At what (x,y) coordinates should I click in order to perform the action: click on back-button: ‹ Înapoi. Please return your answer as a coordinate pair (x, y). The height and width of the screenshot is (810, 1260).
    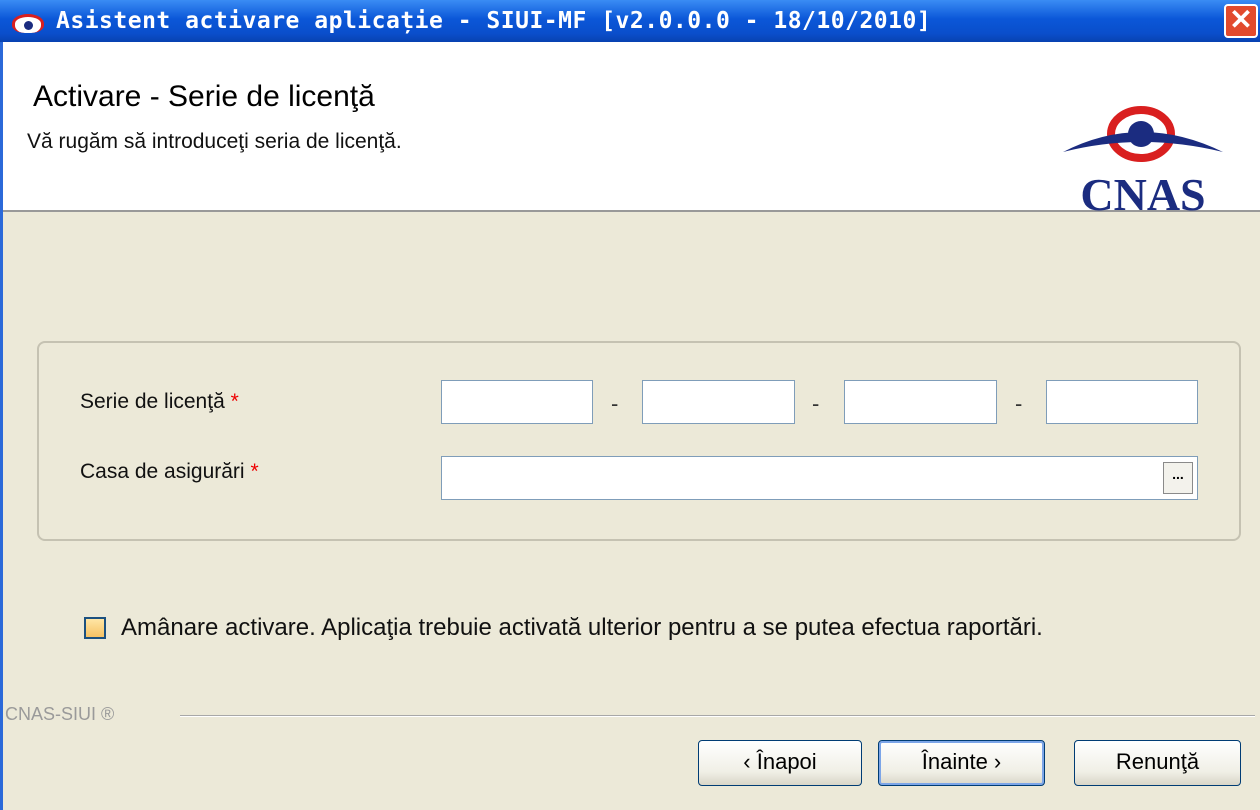
    Looking at the image, I should click on (780, 763).